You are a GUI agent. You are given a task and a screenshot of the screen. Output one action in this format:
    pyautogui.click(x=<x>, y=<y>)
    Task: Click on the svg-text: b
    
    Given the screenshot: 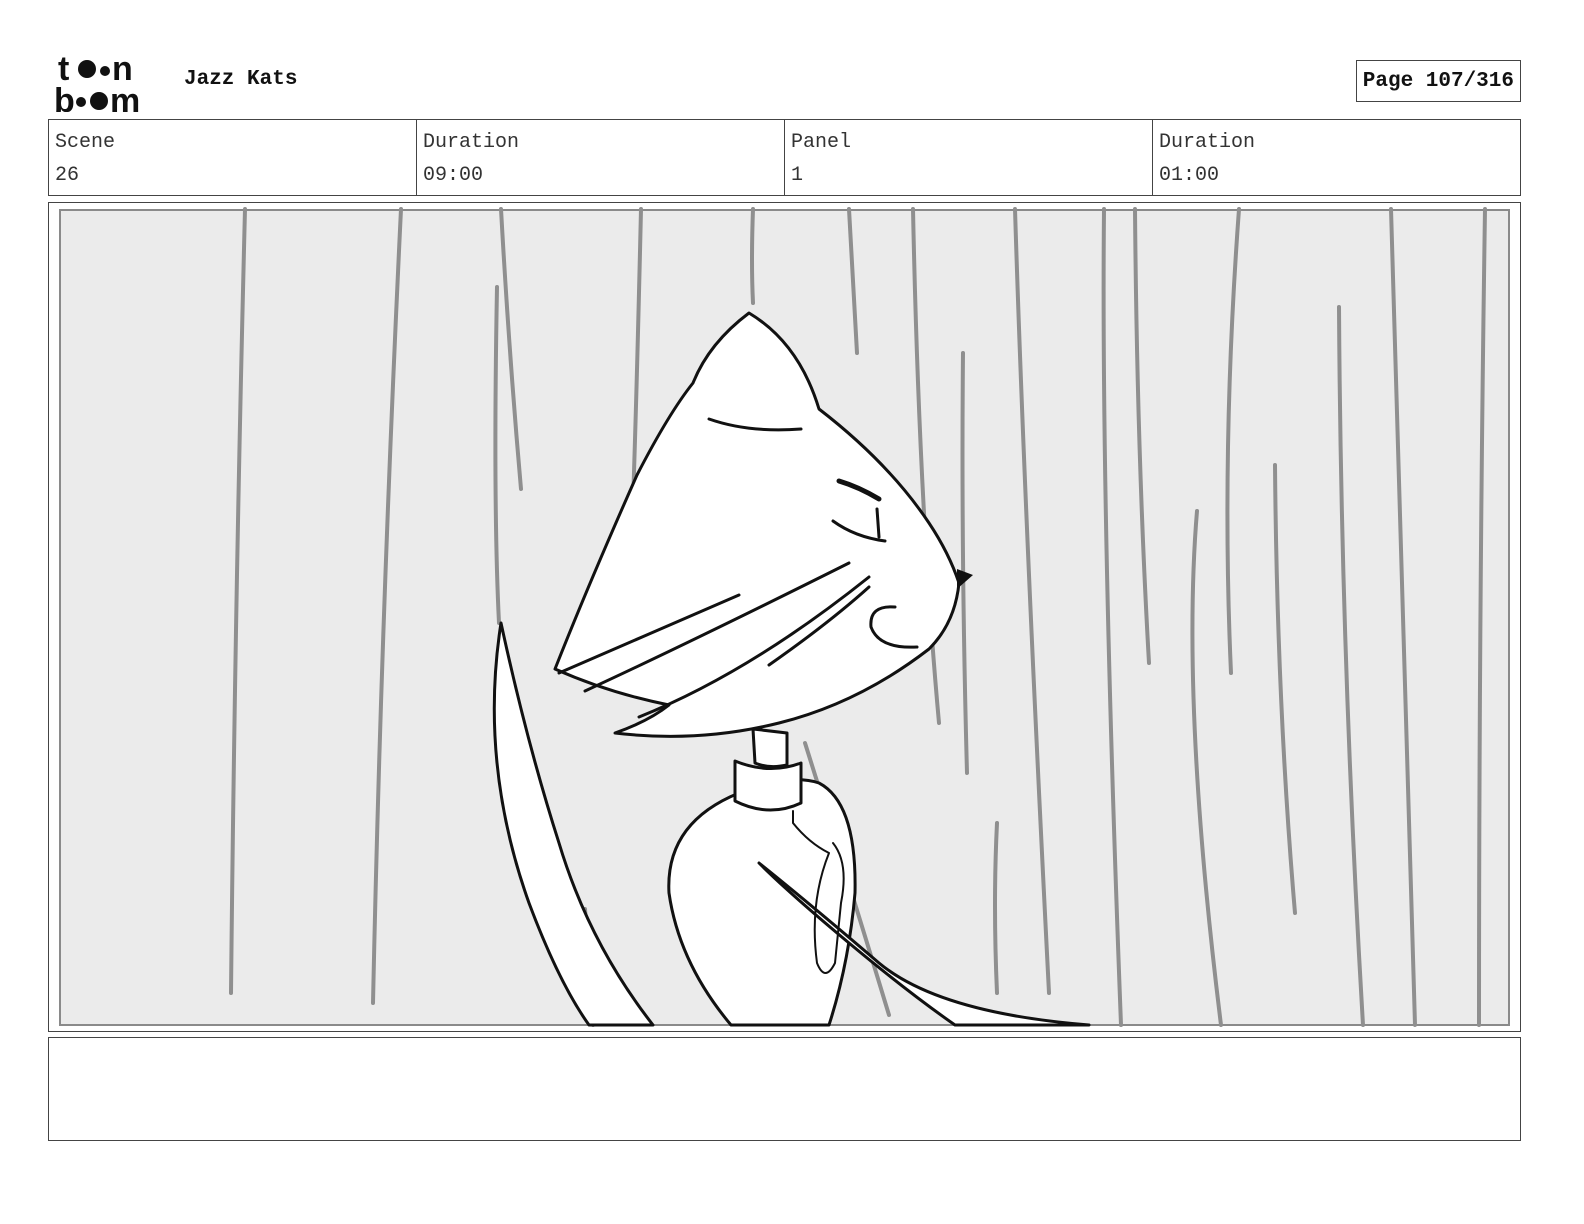 What is the action you would take?
    pyautogui.click(x=64, y=97)
    